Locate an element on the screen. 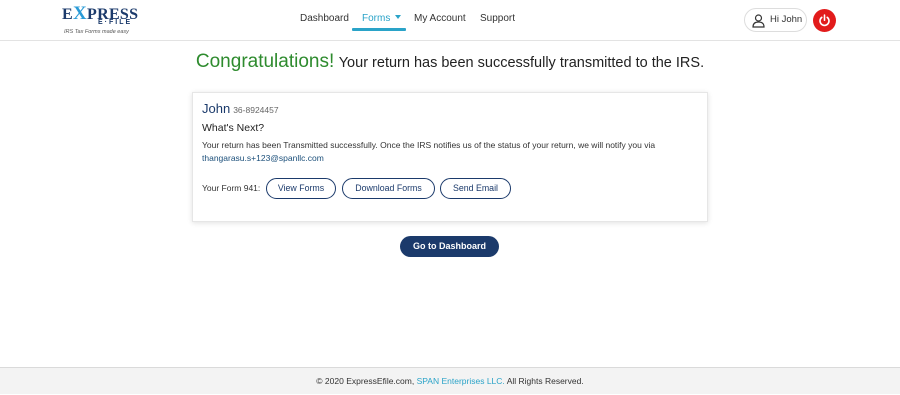  nav-active-indicator is located at coordinates (379, 29).